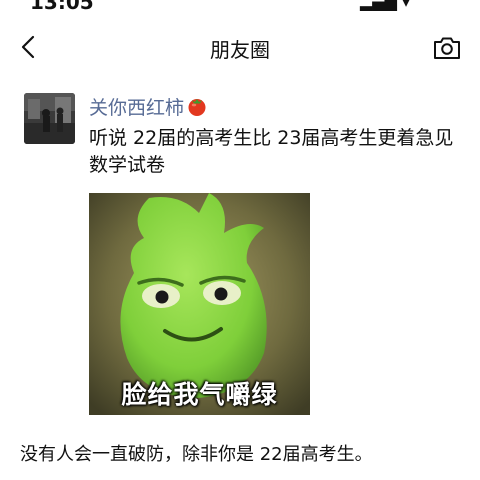 This screenshot has height=480, width=480. I want to click on avatar, so click(49, 118).